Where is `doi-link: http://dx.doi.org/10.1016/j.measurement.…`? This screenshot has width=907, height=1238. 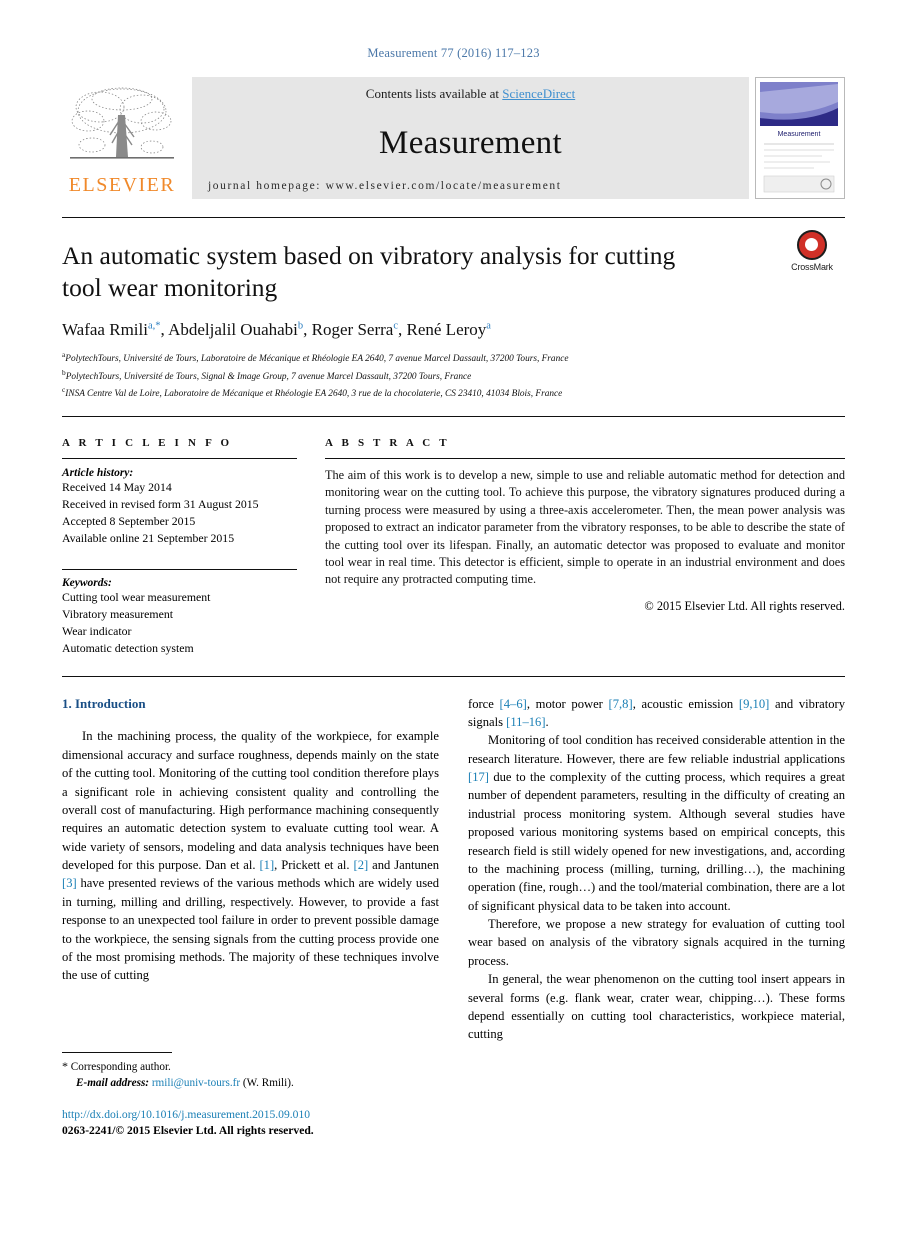 doi-link: http://dx.doi.org/10.1016/j.measurement.… is located at coordinates (272, 1115).